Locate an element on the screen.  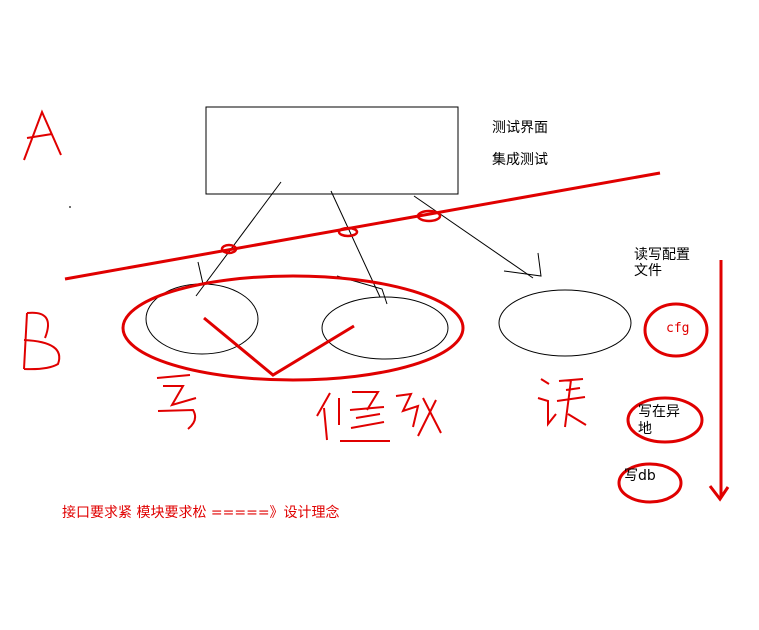
config-note-line1: 读写配置 is located at coordinates (662, 255).